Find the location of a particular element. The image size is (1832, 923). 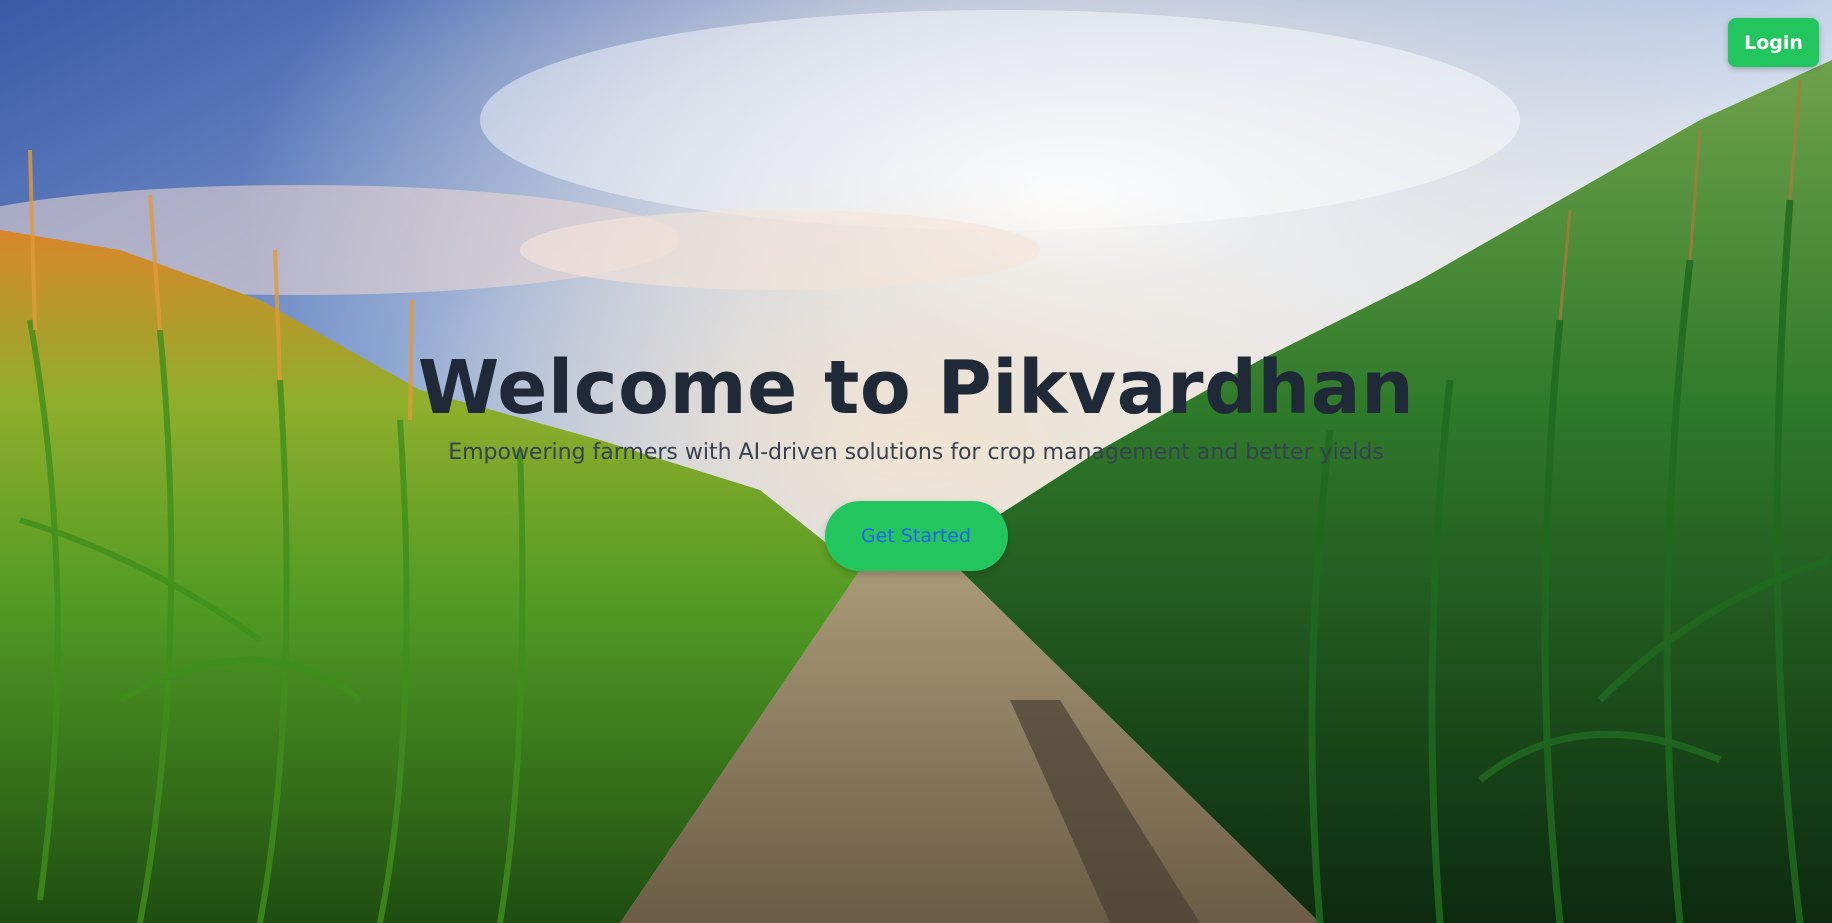

get-started-button: Get Started is located at coordinates (916, 536).